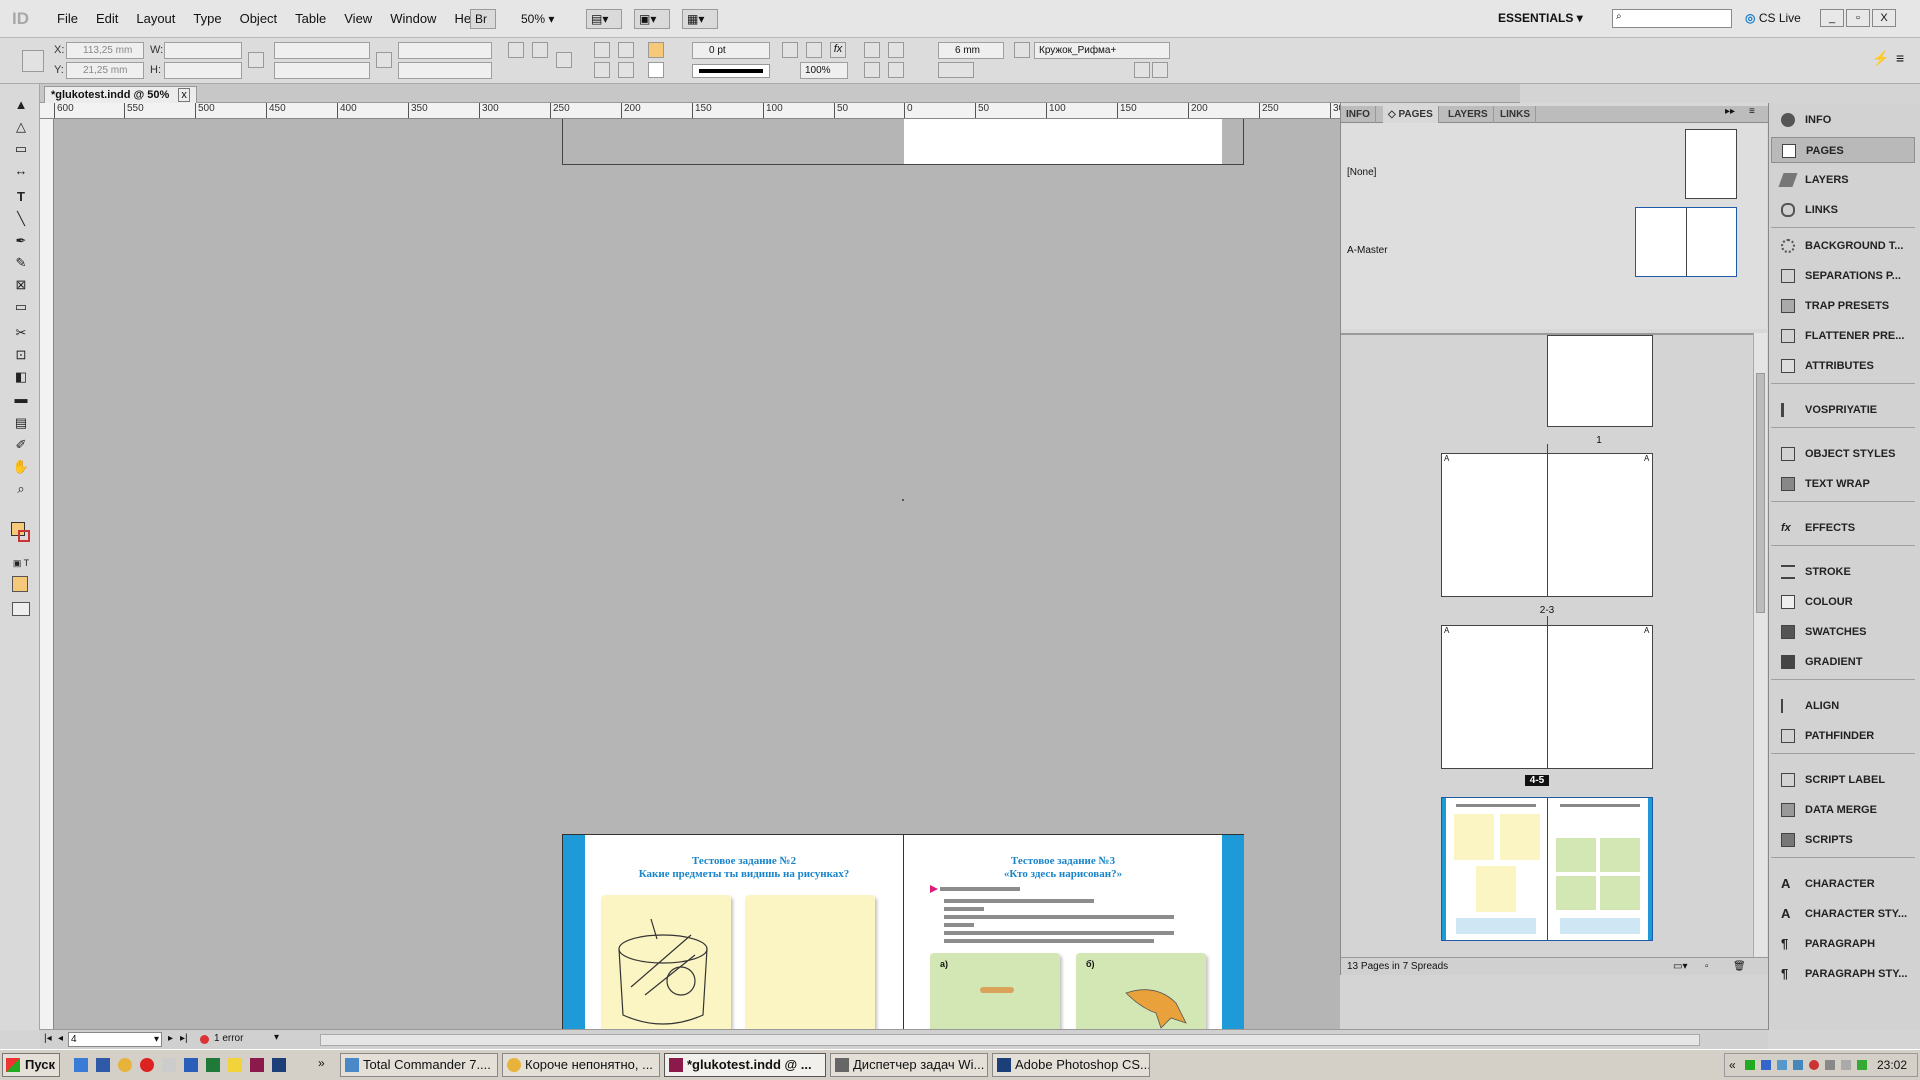 This screenshot has height=1080, width=1920. What do you see at coordinates (1843, 602) in the screenshot?
I see `dock-colour: COLOUR` at bounding box center [1843, 602].